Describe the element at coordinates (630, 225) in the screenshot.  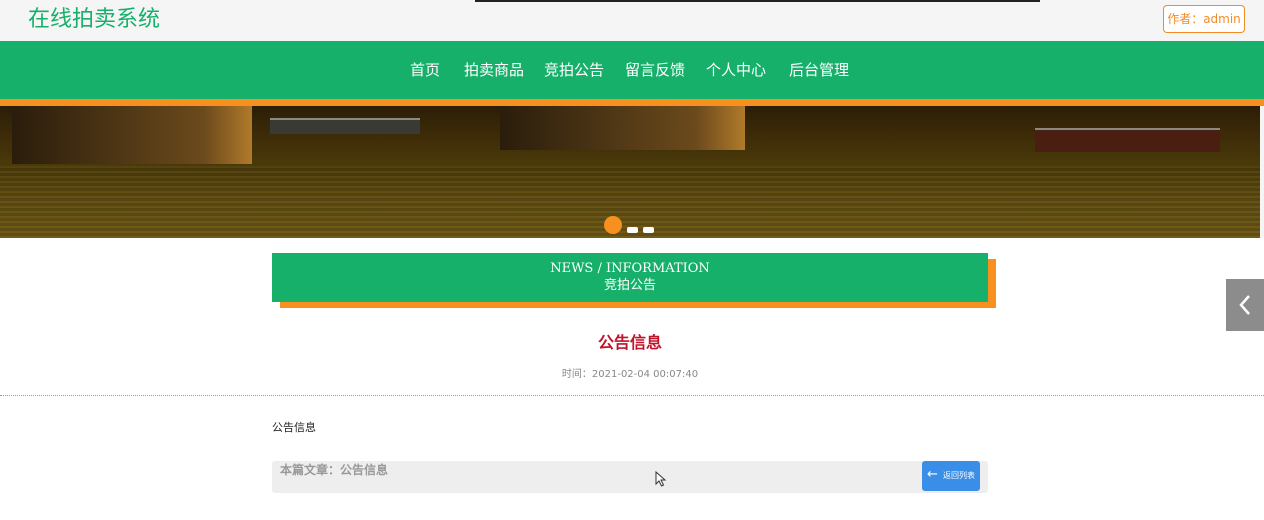
I see `carousel-indicators` at that location.